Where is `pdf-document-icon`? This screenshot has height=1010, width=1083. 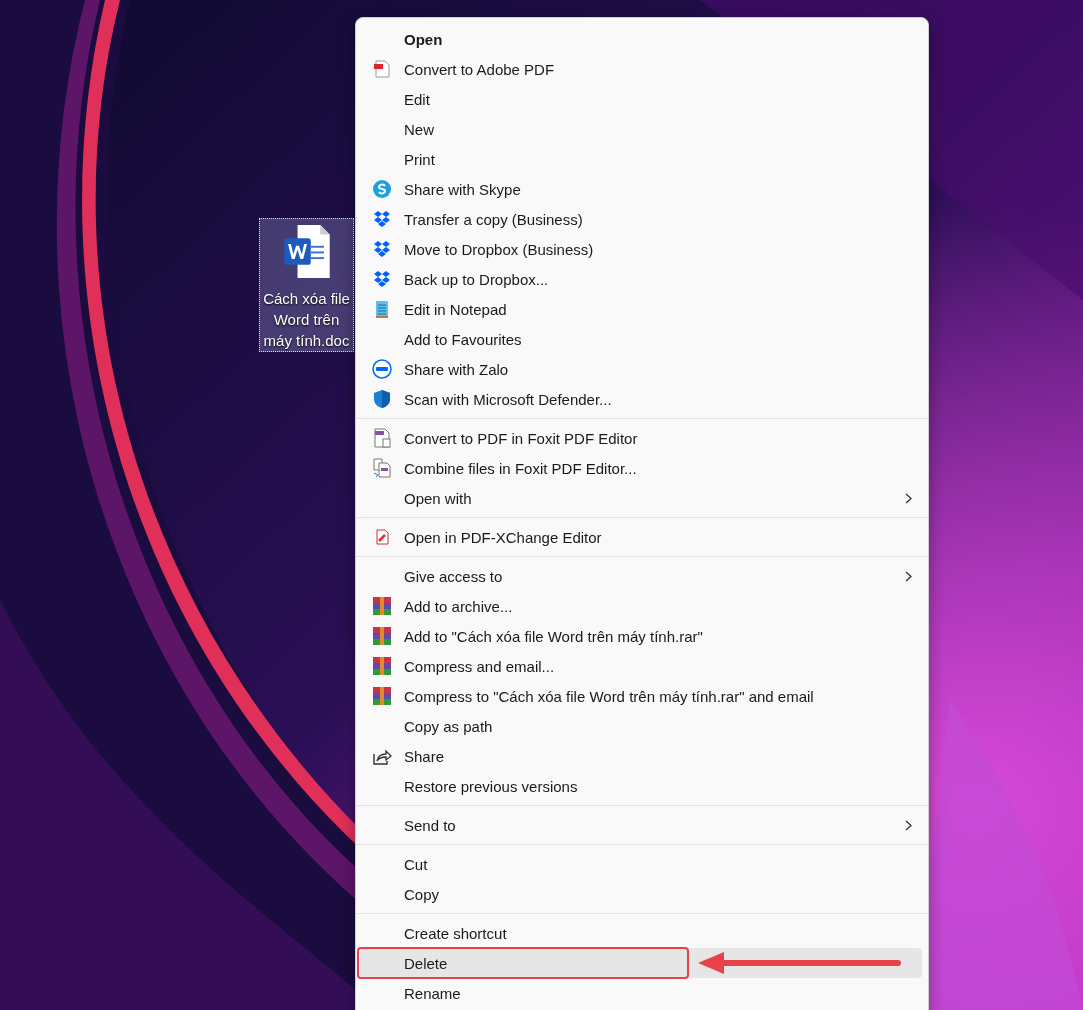 pdf-document-icon is located at coordinates (382, 69).